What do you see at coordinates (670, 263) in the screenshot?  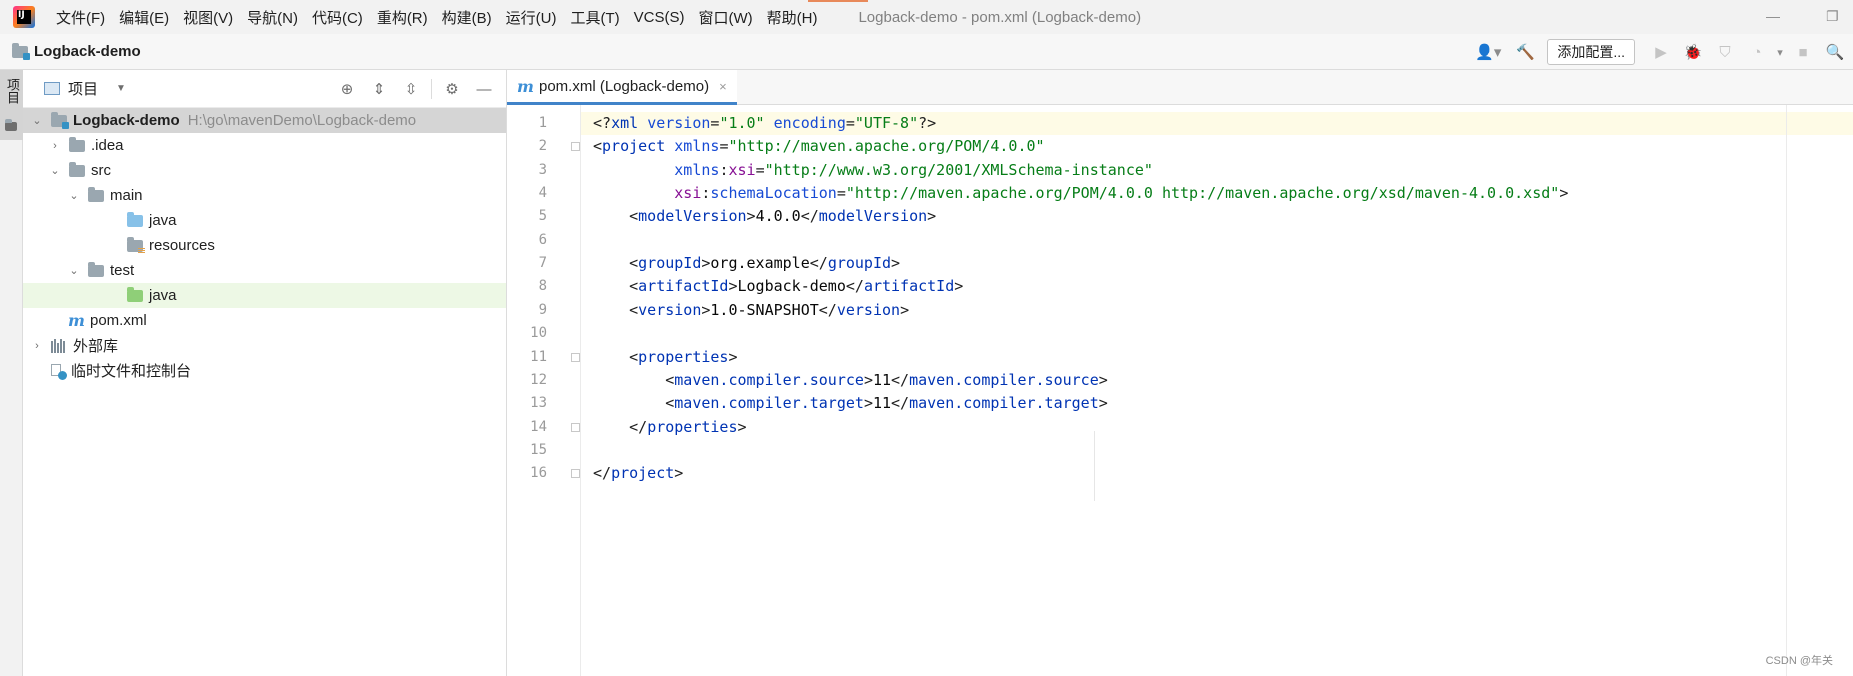 I see `code-token: groupId` at bounding box center [670, 263].